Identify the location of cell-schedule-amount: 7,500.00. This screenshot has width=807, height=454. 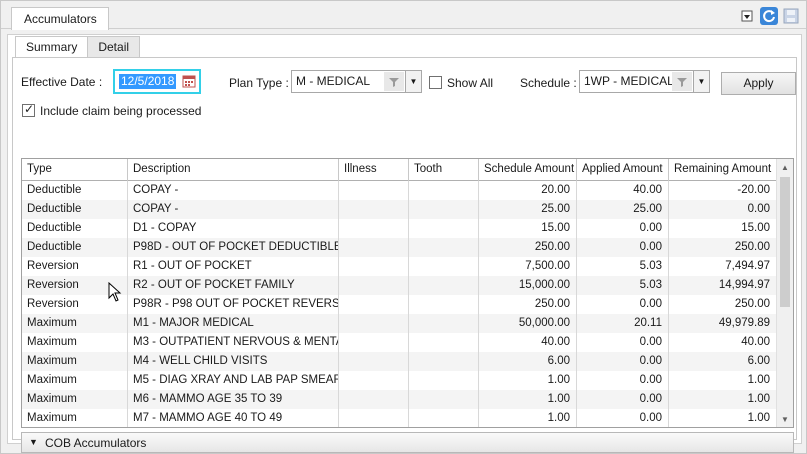
(528, 266).